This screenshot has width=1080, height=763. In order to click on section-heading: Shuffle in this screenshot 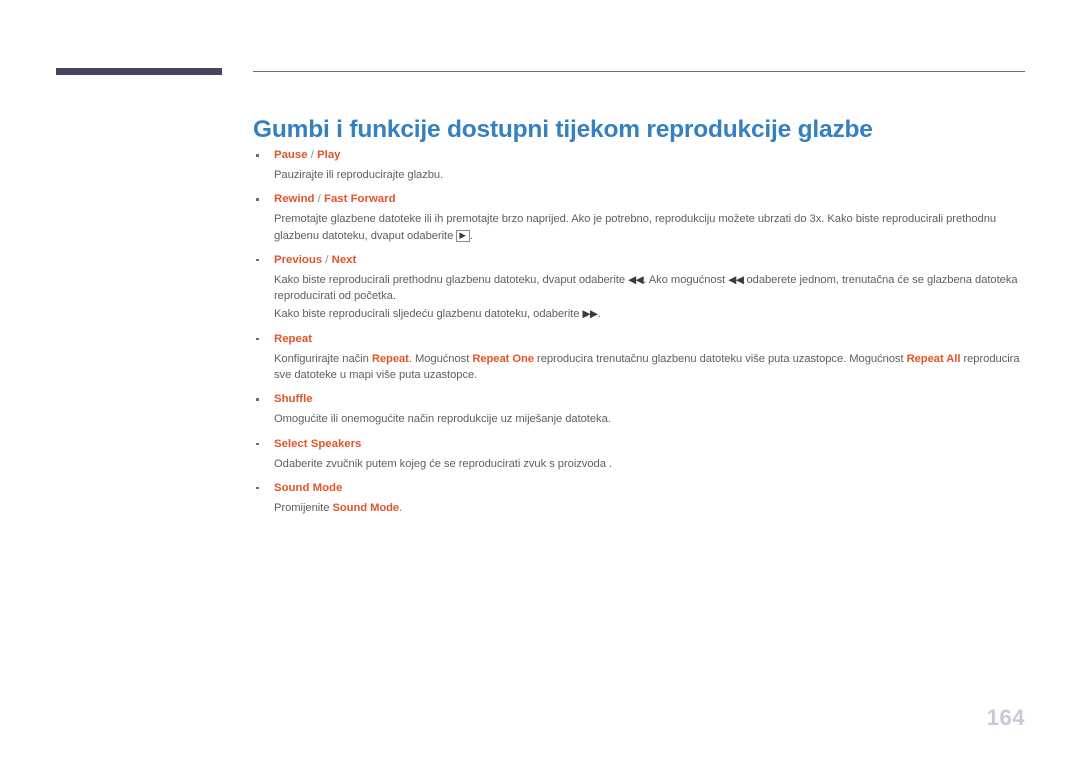, I will do `click(649, 399)`.